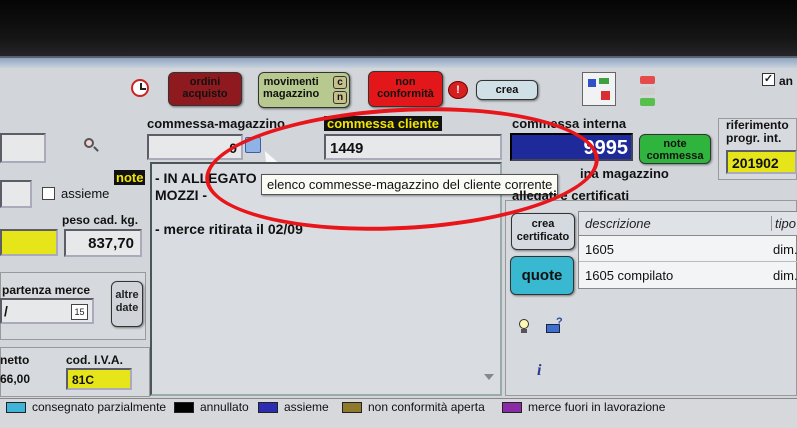  What do you see at coordinates (783, 223) in the screenshot?
I see `table-header-tipo: tipo` at bounding box center [783, 223].